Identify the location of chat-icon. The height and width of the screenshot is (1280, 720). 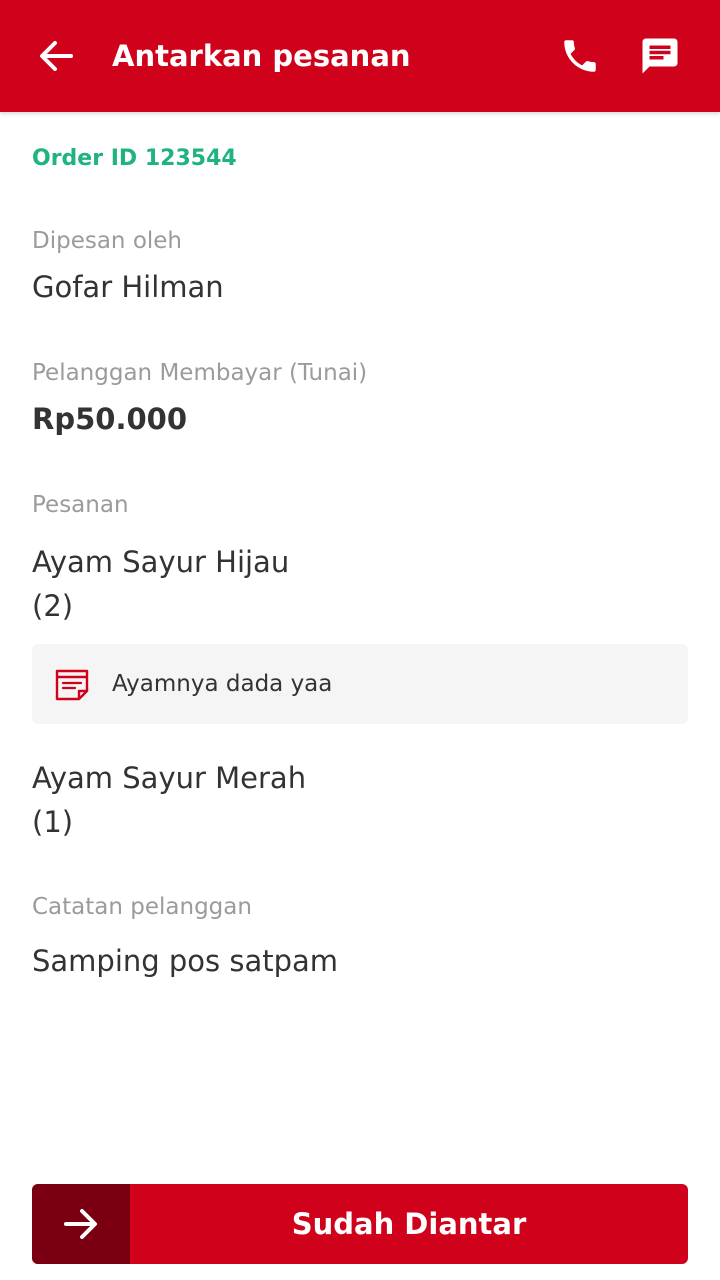
(660, 56).